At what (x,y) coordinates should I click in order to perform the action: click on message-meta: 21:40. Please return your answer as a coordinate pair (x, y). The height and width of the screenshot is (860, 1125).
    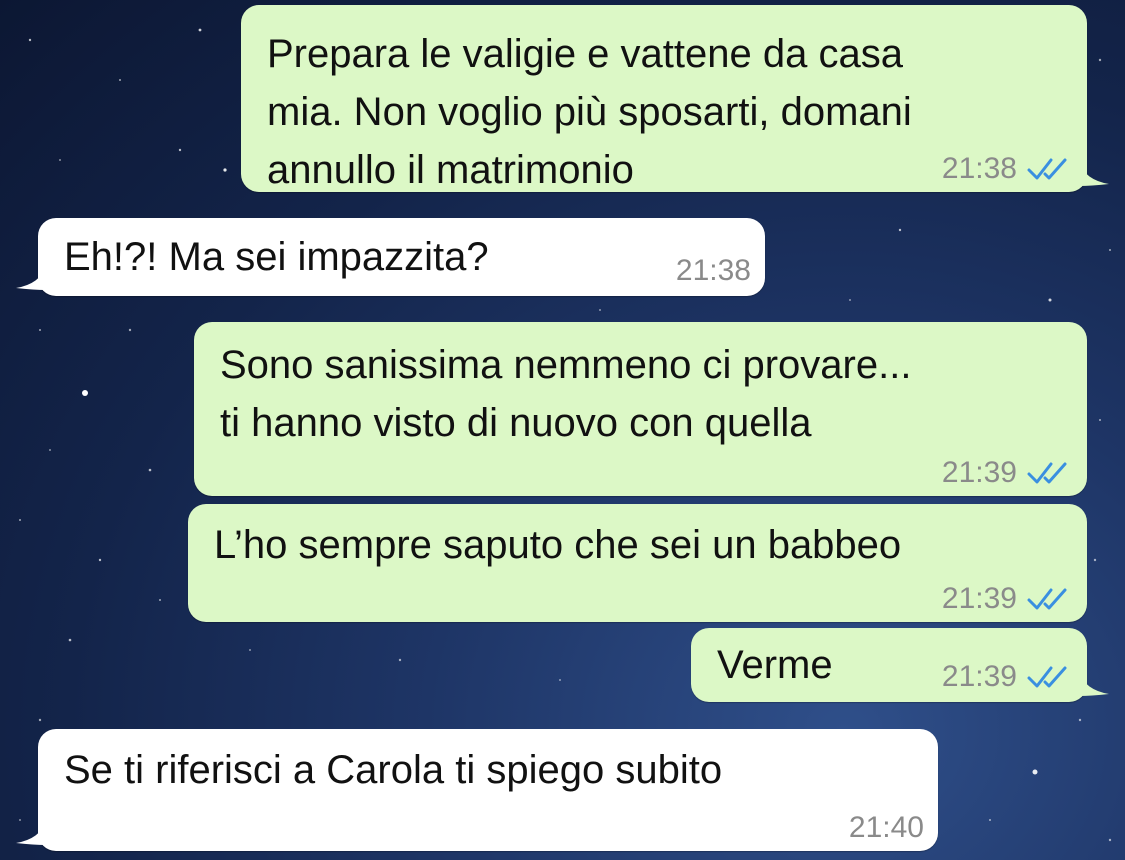
    Looking at the image, I should click on (886, 828).